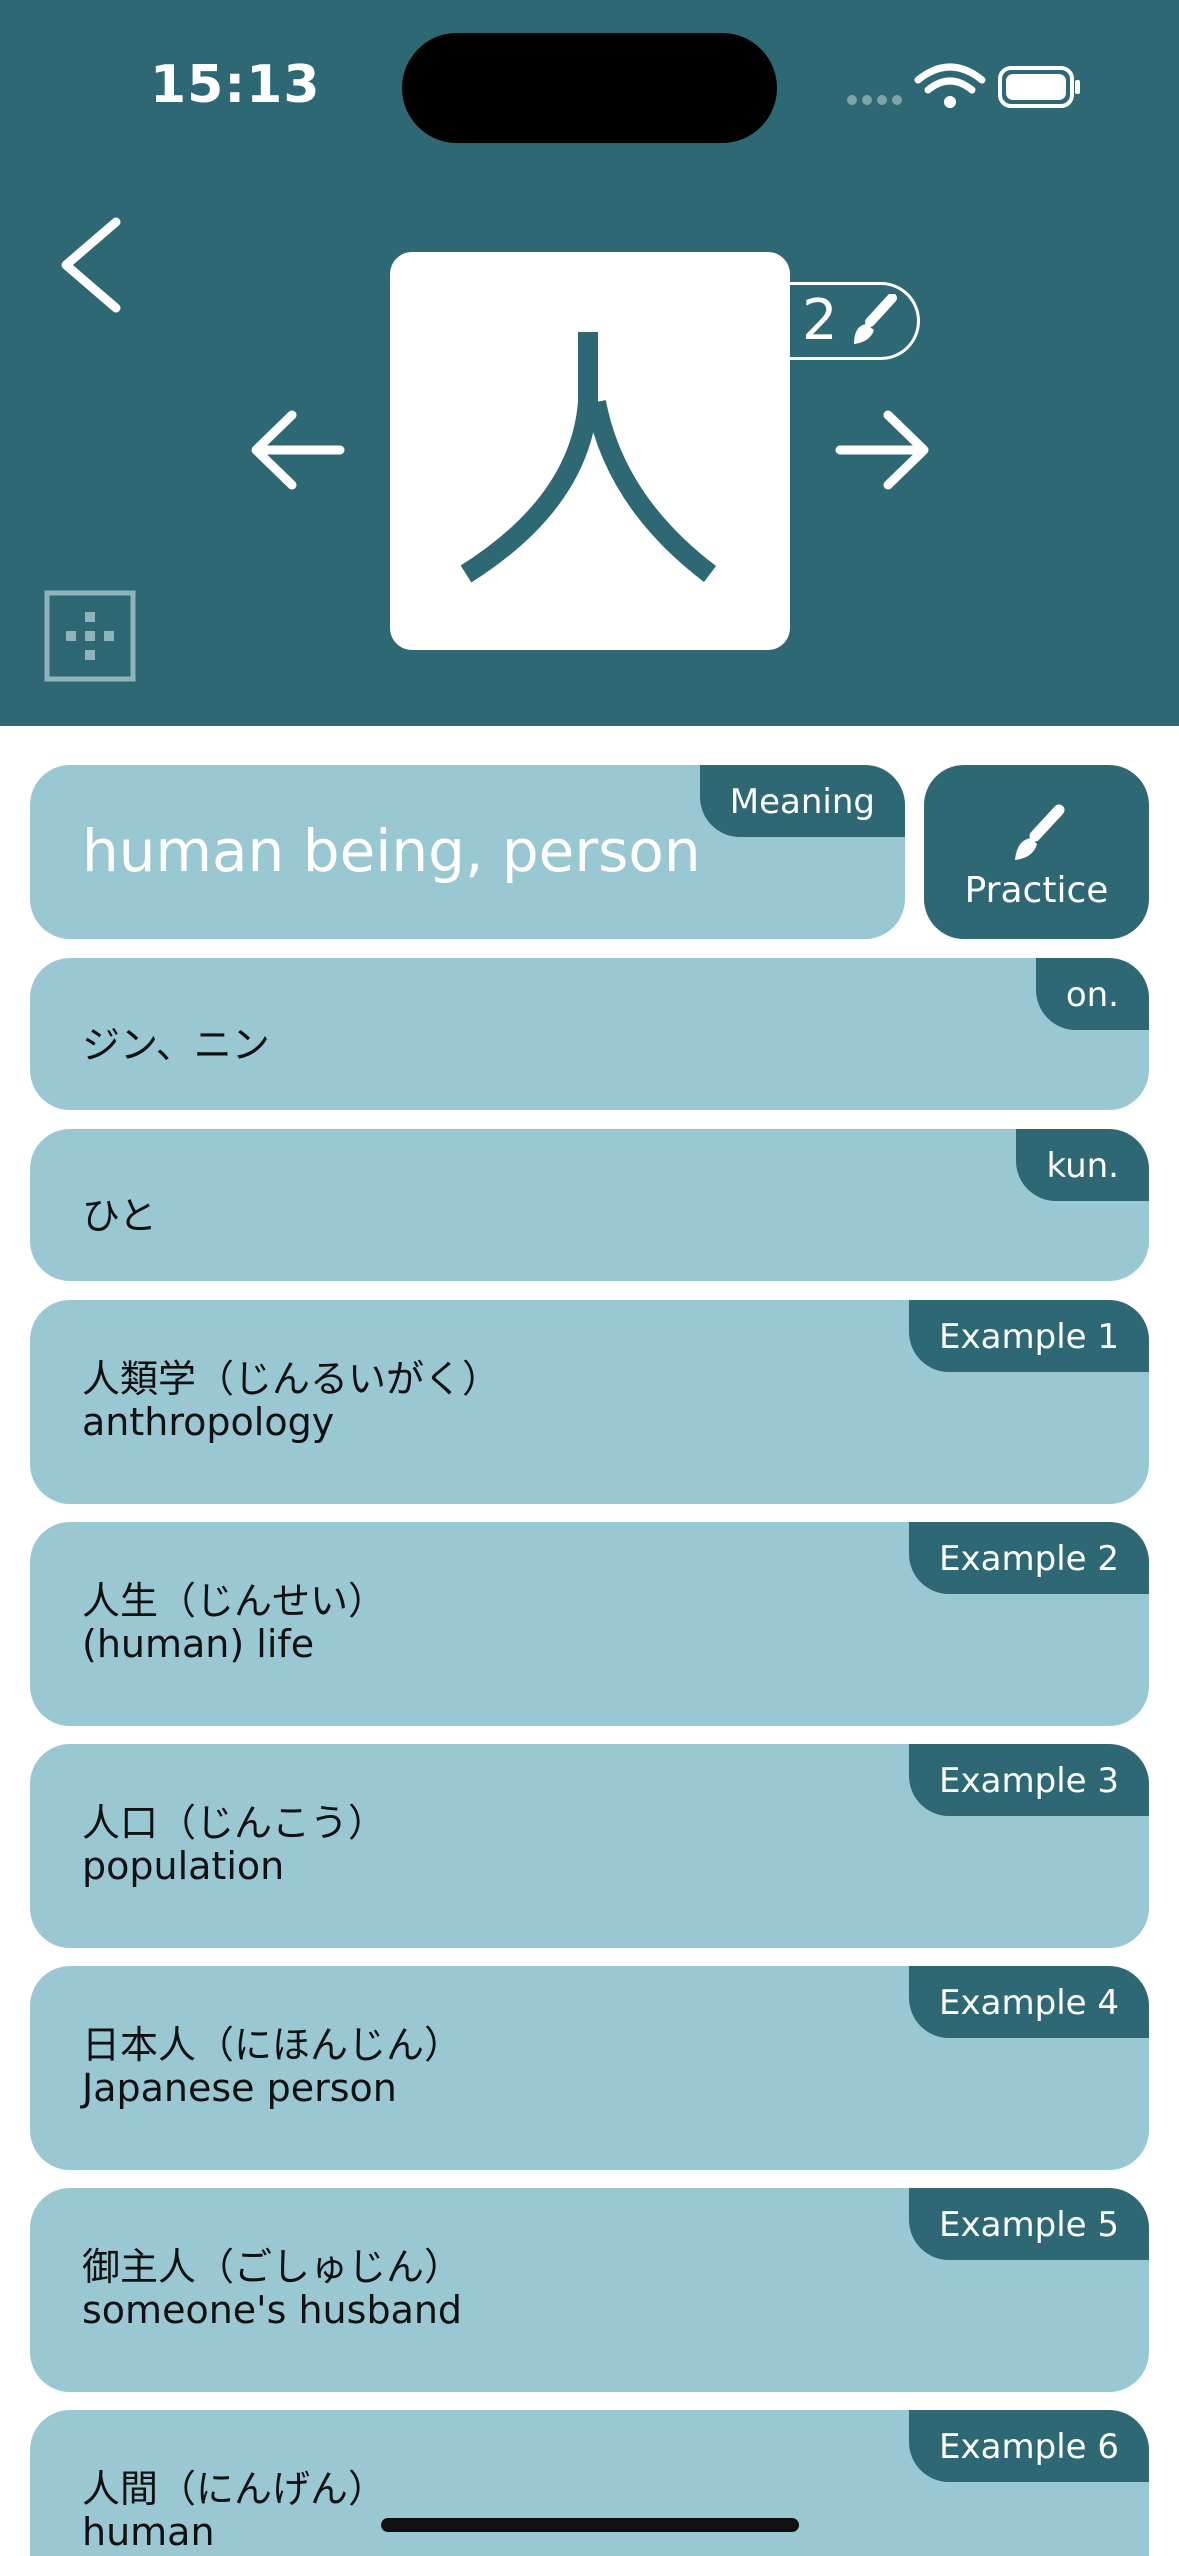 This screenshot has height=2556, width=1179. What do you see at coordinates (589, 2068) in the screenshot?
I see `example-card: Example 4 日本人（にほんじん） Japanese person` at bounding box center [589, 2068].